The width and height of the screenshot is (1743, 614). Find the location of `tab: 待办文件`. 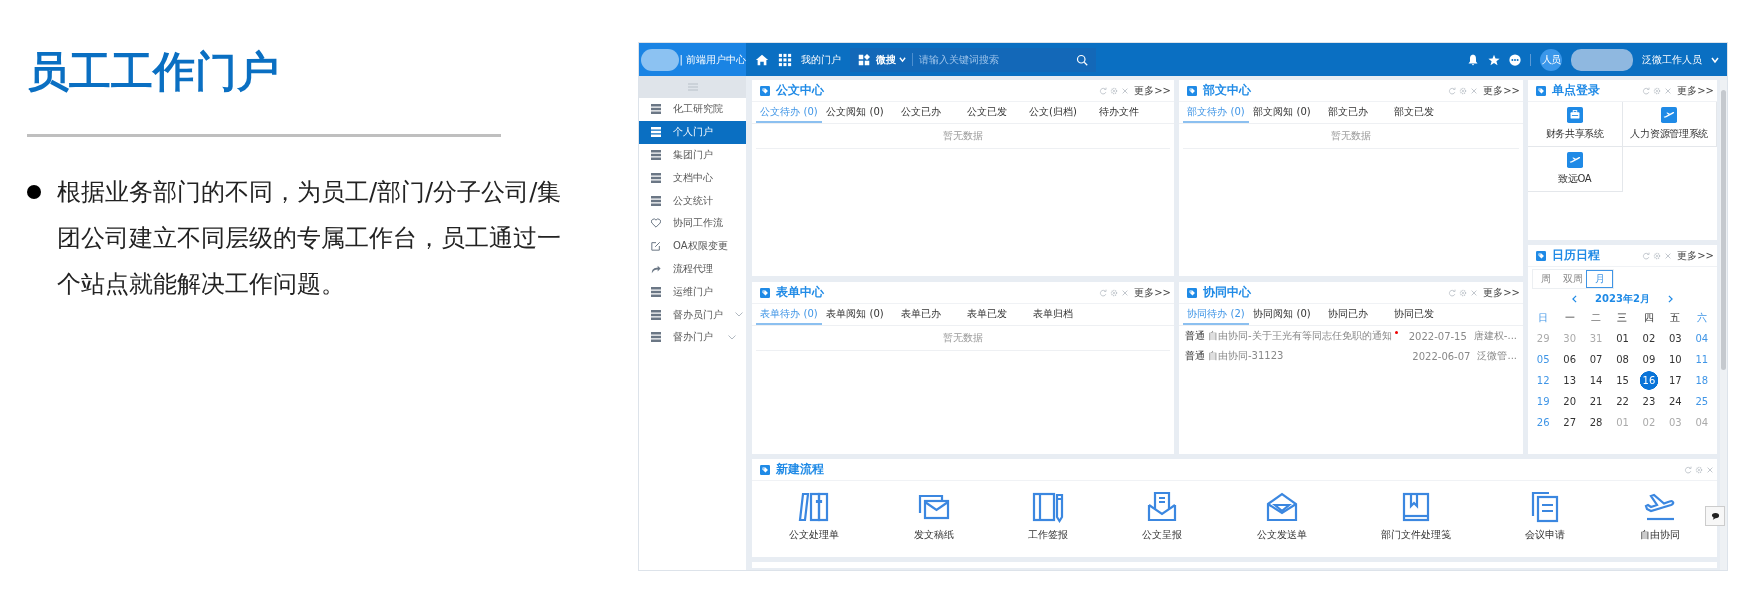

tab: 待办文件 is located at coordinates (1119, 112).